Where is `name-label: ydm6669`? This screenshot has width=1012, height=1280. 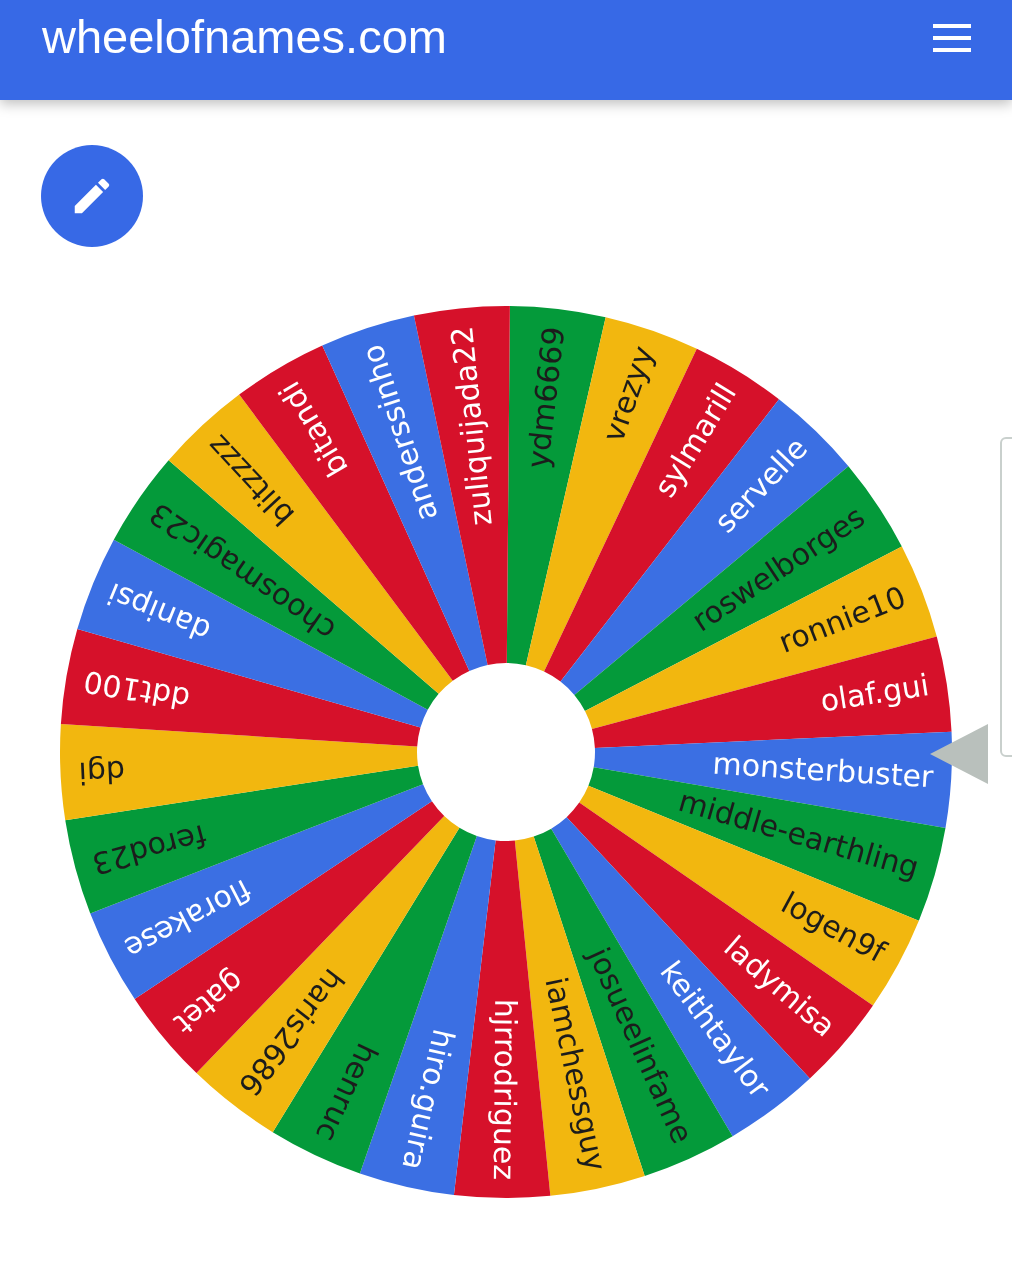
name-label: ydm6669 is located at coordinates (546, 397).